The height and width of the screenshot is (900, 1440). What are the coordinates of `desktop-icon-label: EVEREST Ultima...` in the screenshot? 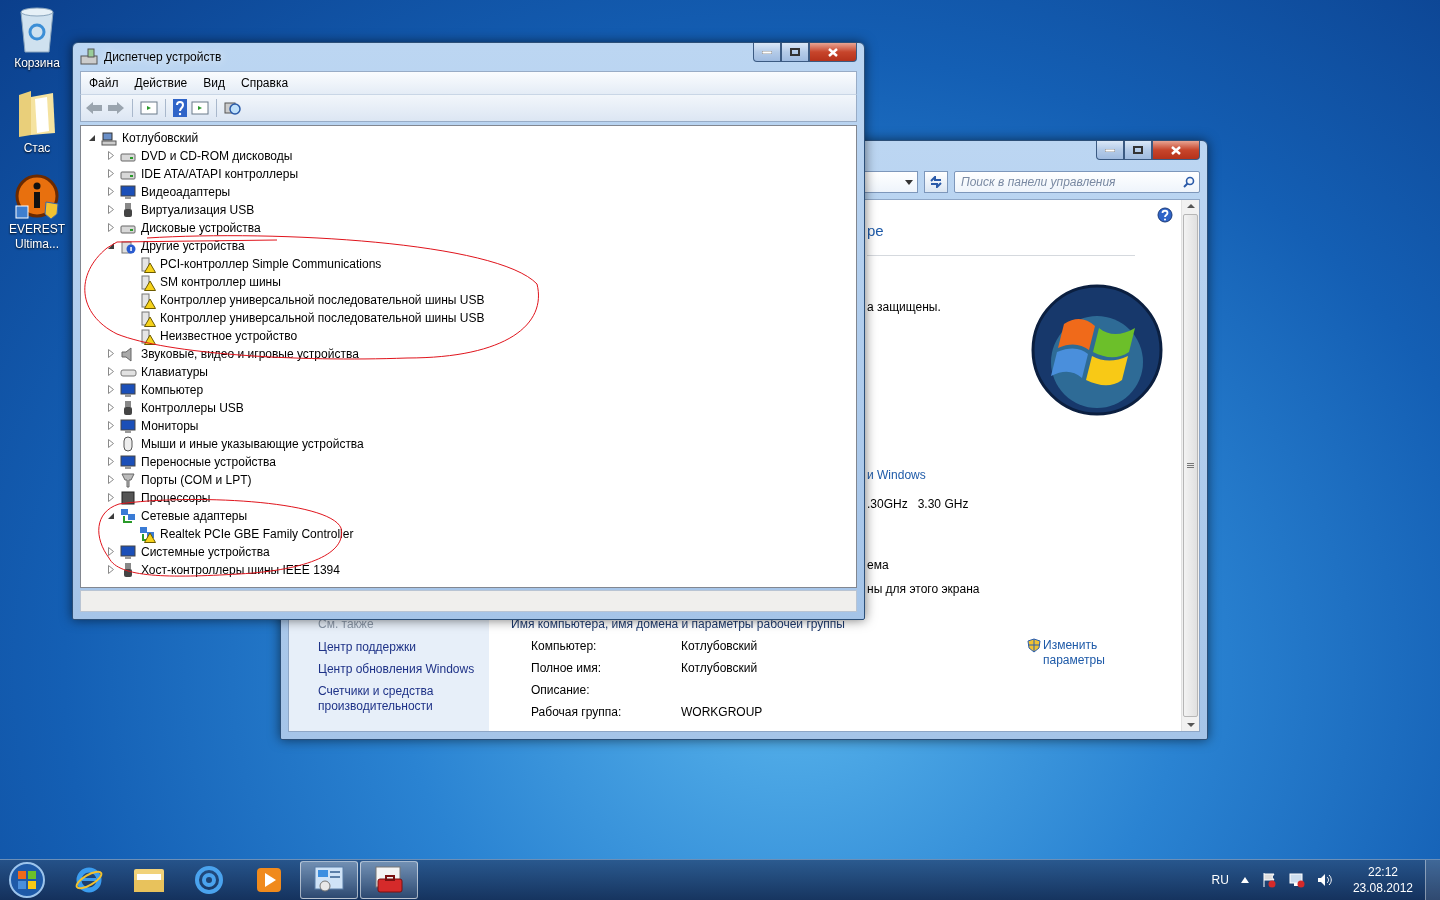 It's located at (37, 237).